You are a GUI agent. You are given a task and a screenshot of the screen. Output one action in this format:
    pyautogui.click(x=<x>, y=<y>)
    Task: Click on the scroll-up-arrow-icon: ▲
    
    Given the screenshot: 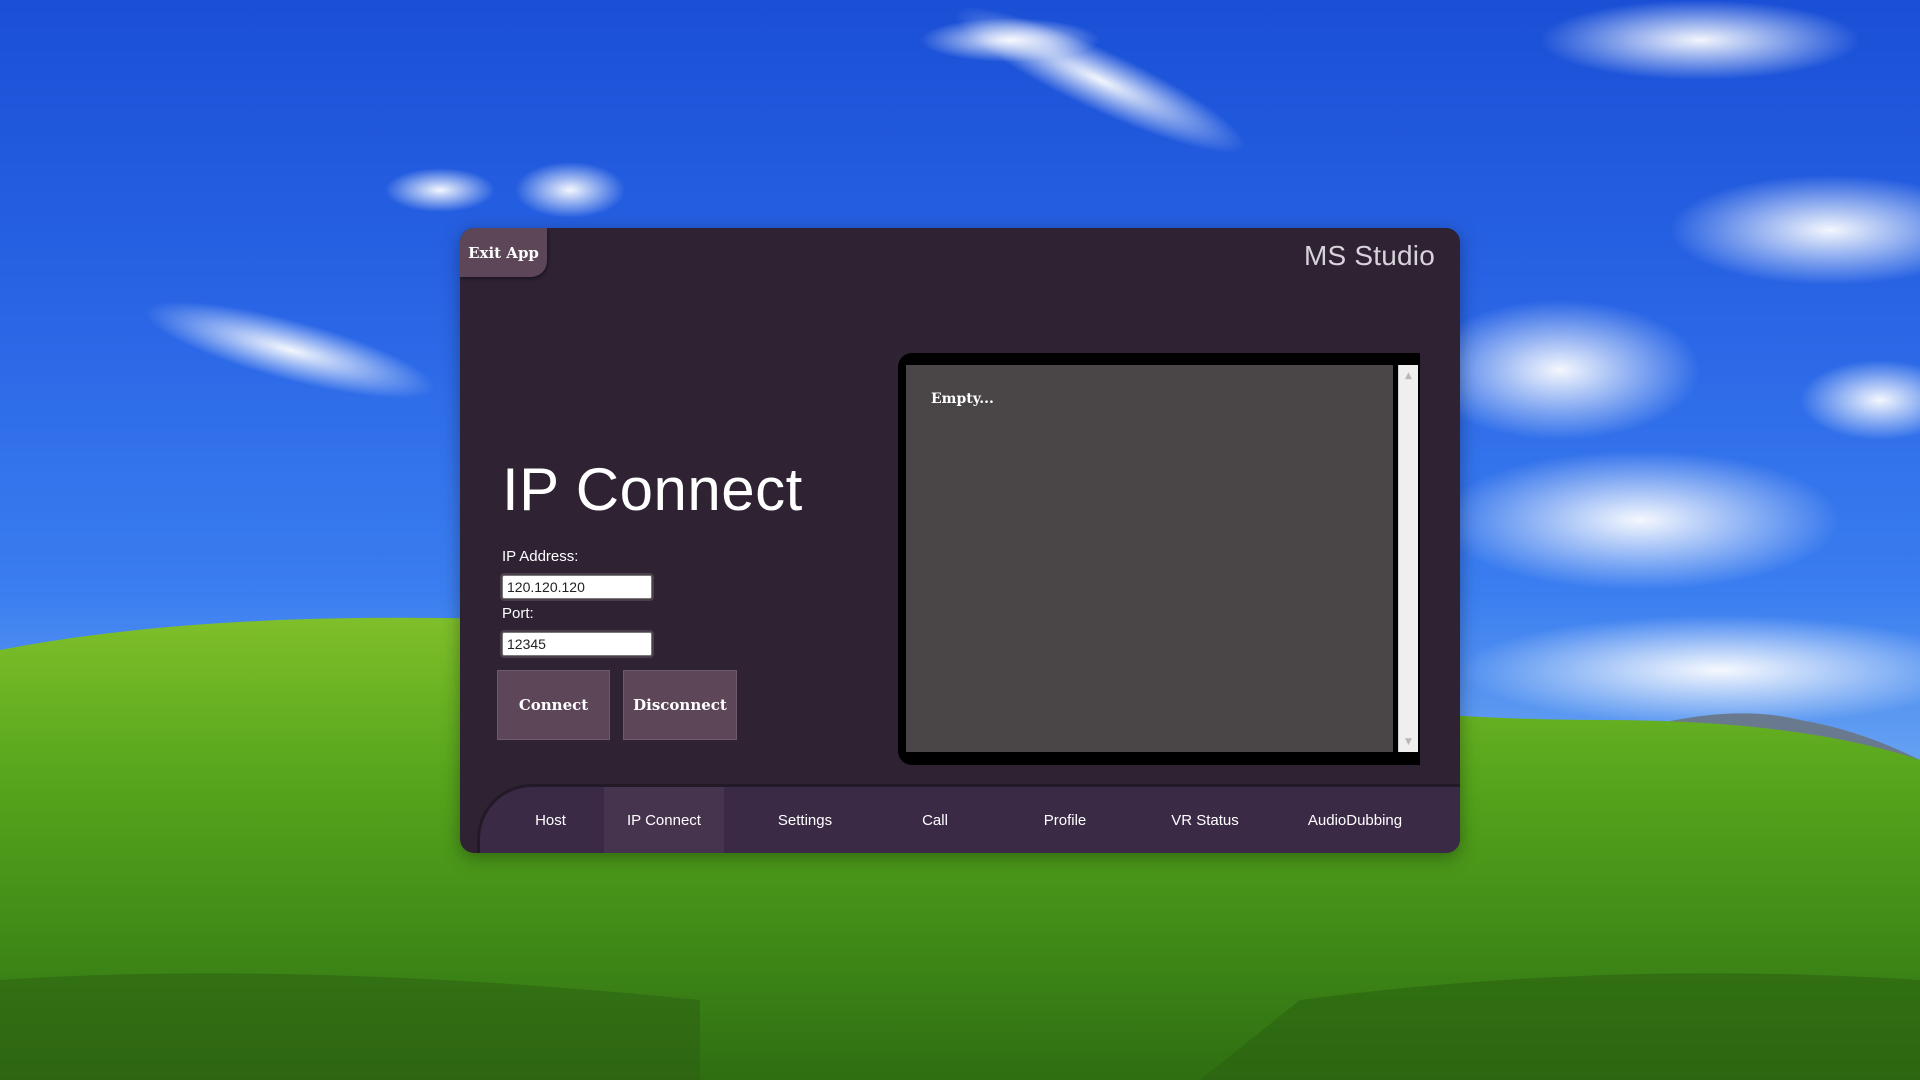 What is the action you would take?
    pyautogui.click(x=1408, y=375)
    